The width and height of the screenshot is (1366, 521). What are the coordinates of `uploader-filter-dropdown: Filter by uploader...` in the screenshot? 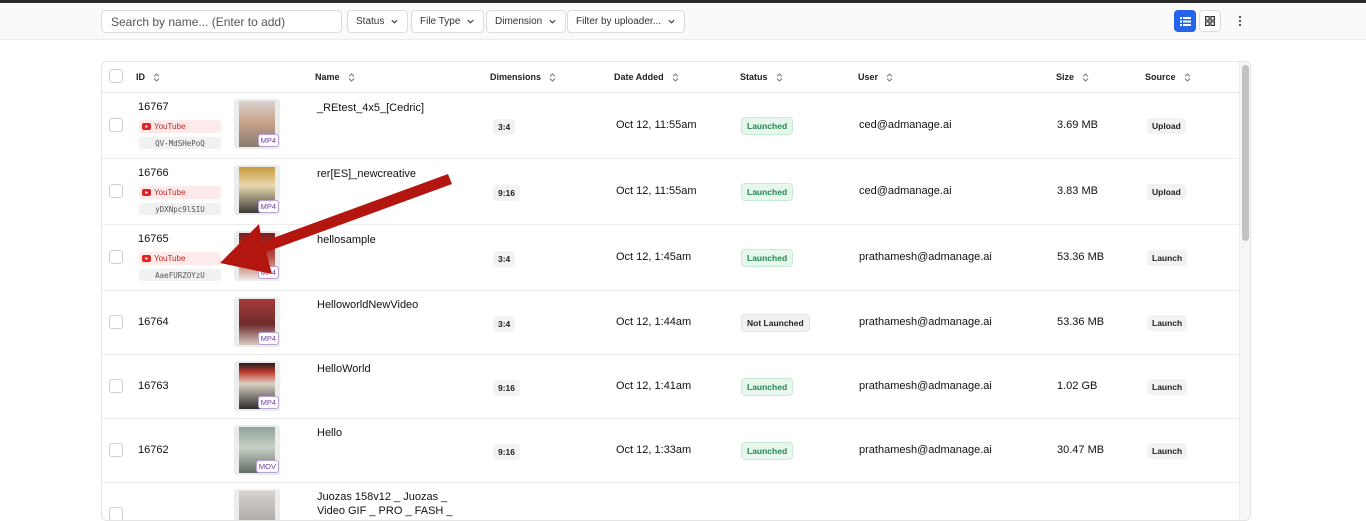 It's located at (626, 21).